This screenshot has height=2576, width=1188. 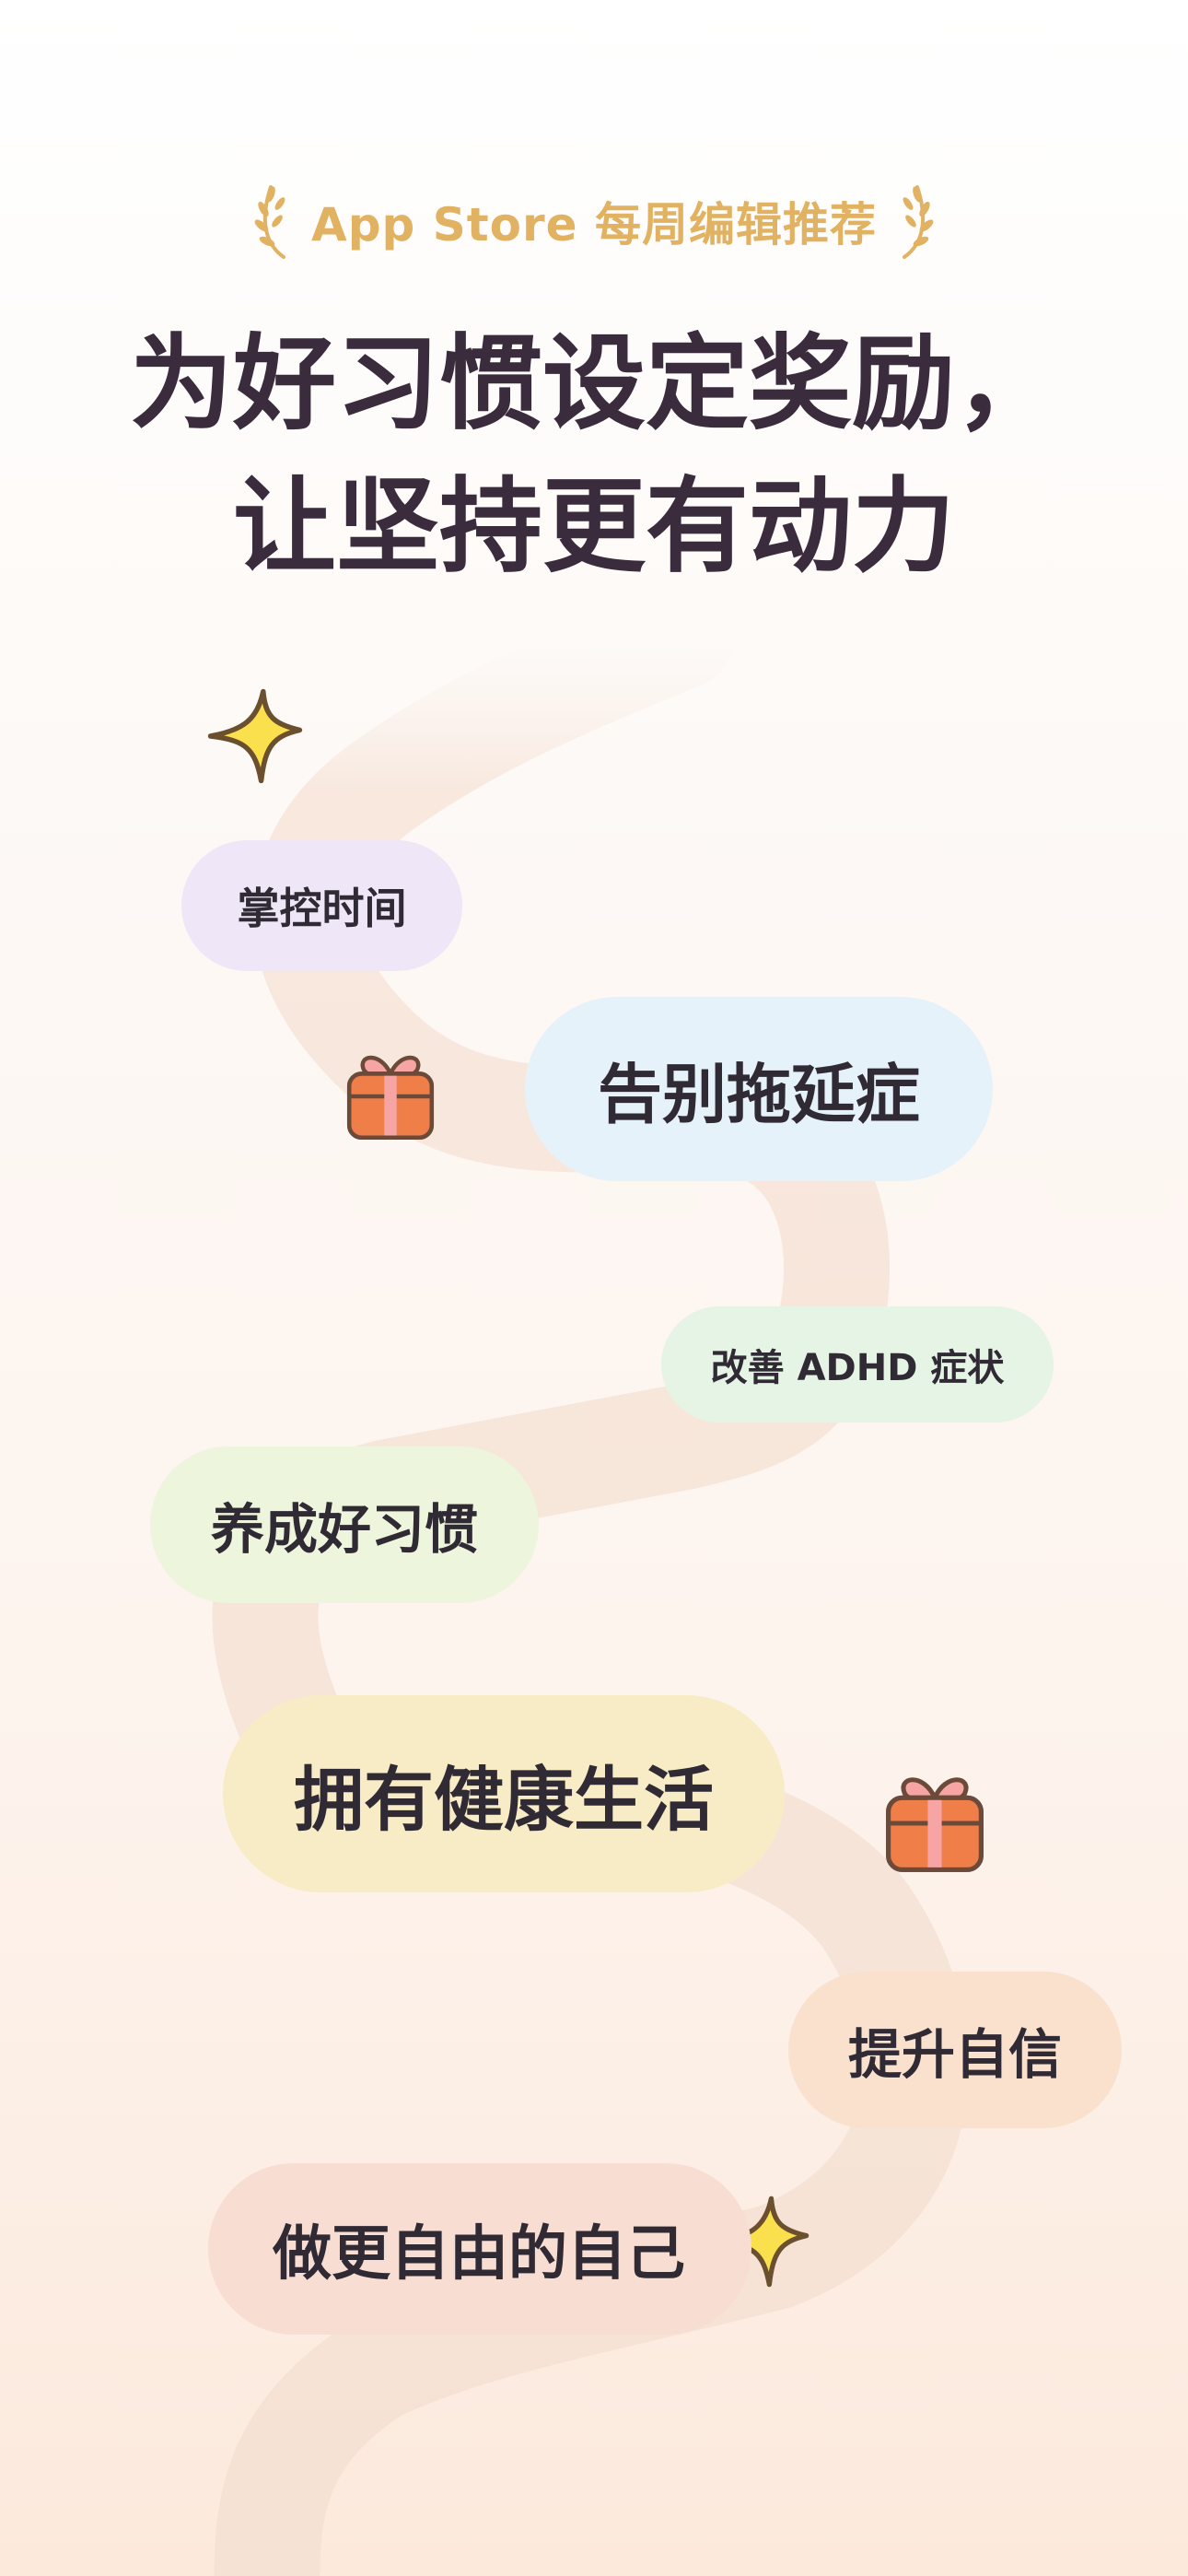 What do you see at coordinates (594, 527) in the screenshot?
I see `headline-line-2: 让坚持更有动力` at bounding box center [594, 527].